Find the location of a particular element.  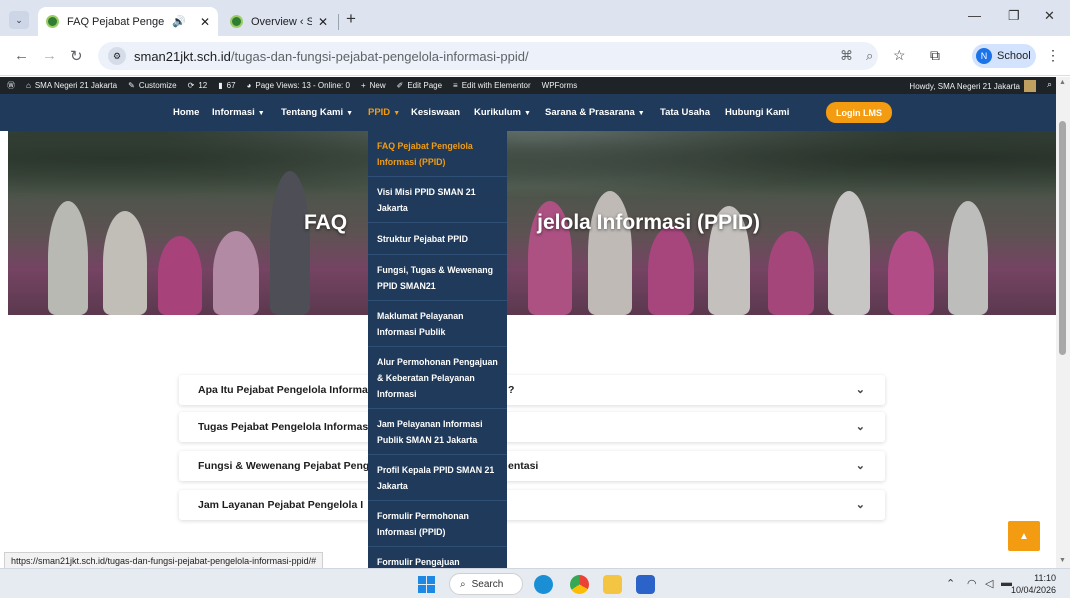

admin-site-link: ⌂ SMA Negeri 21 Jakarta is located at coordinates (71, 85).